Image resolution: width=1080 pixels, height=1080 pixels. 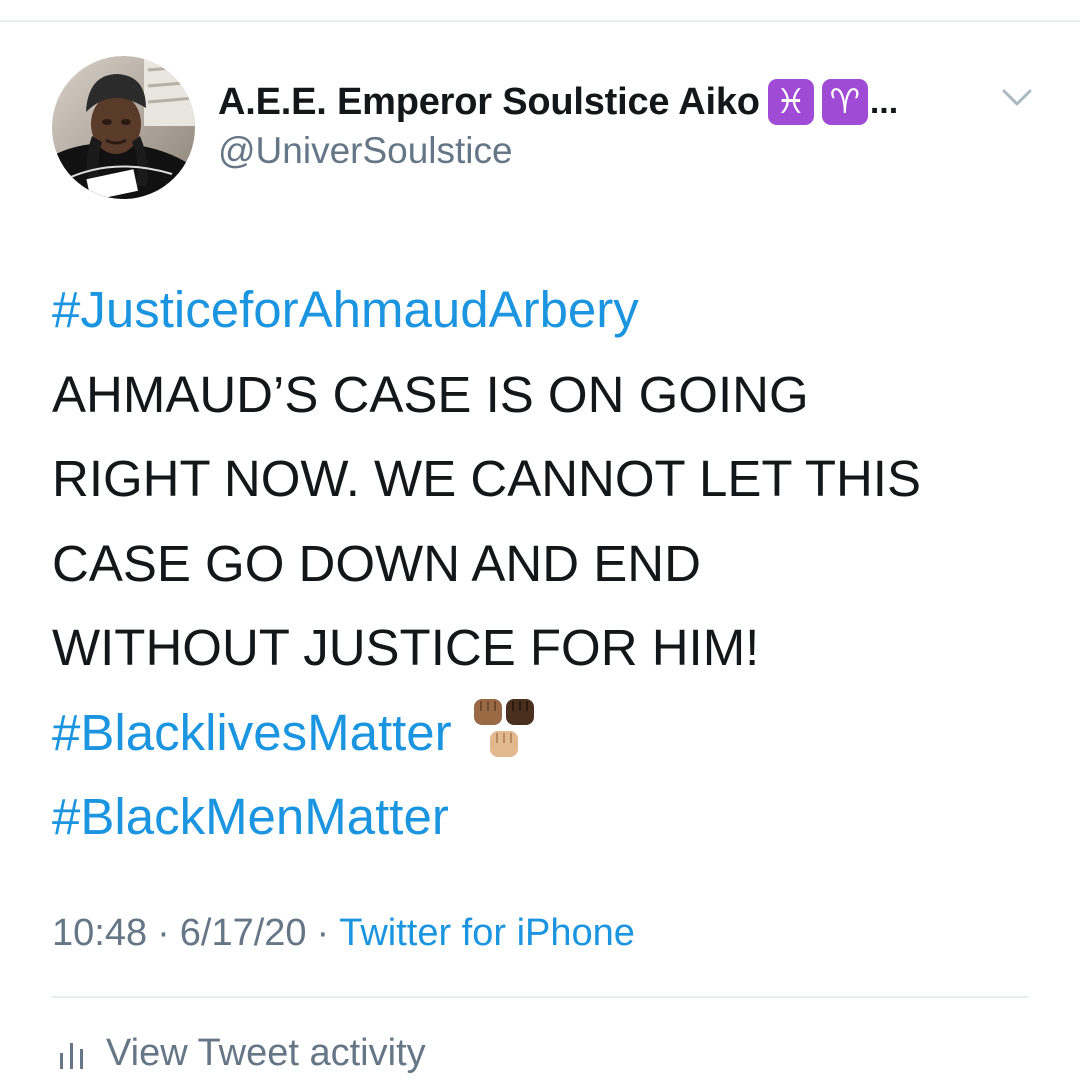 I want to click on hashtag-link: #JusticeforAhmaudArbery, so click(x=547, y=310).